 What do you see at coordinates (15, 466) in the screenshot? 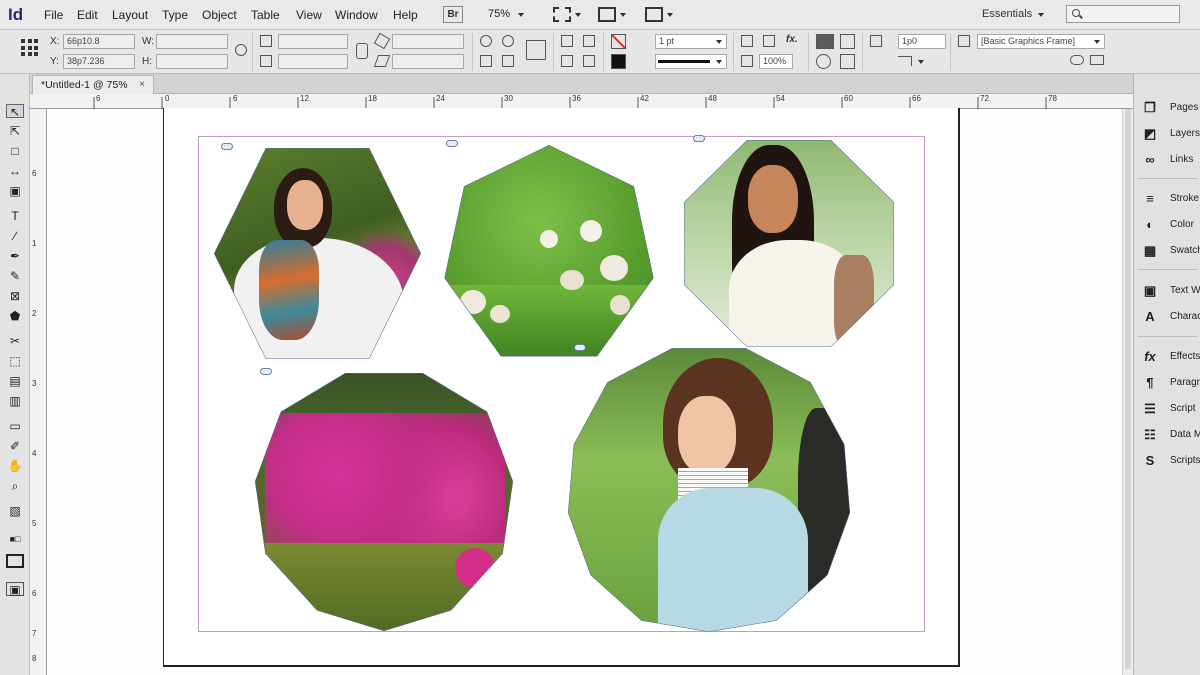
I see `hand-tool-icon: ✋` at bounding box center [15, 466].